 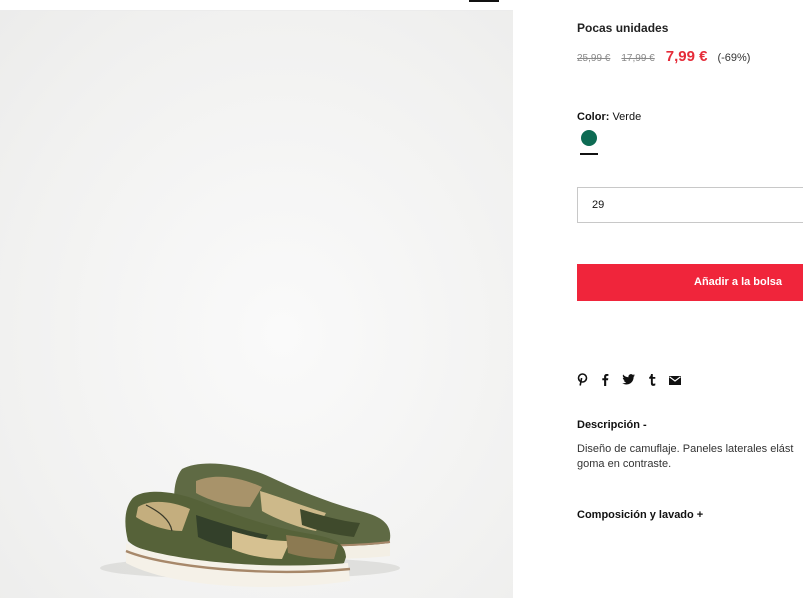 I want to click on color-label-row: Color: Verde, so click(x=609, y=117).